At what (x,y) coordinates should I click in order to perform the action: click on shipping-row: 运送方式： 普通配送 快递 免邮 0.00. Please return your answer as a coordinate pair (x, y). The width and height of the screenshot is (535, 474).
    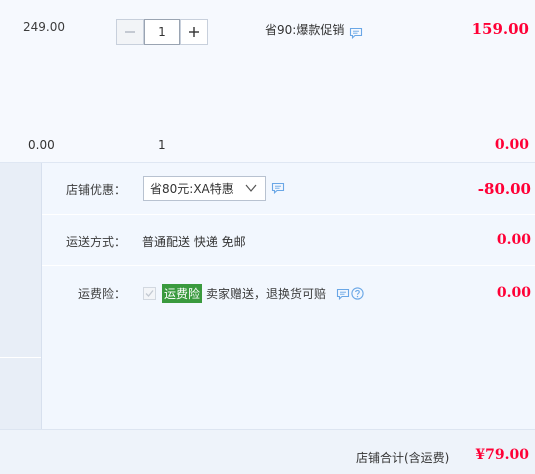
    Looking at the image, I should click on (288, 240).